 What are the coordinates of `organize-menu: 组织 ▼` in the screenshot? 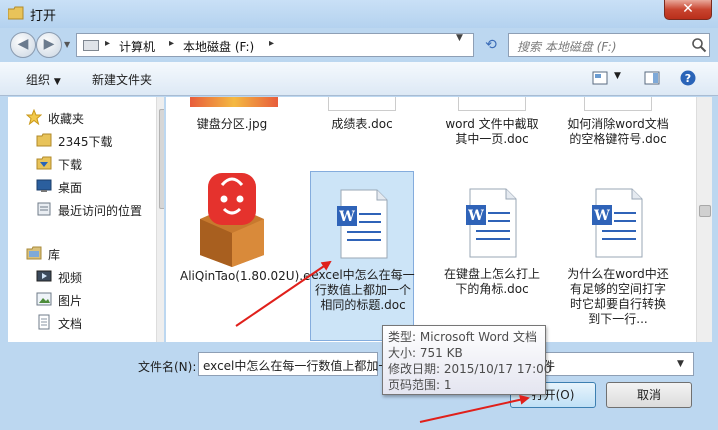 It's located at (43, 79).